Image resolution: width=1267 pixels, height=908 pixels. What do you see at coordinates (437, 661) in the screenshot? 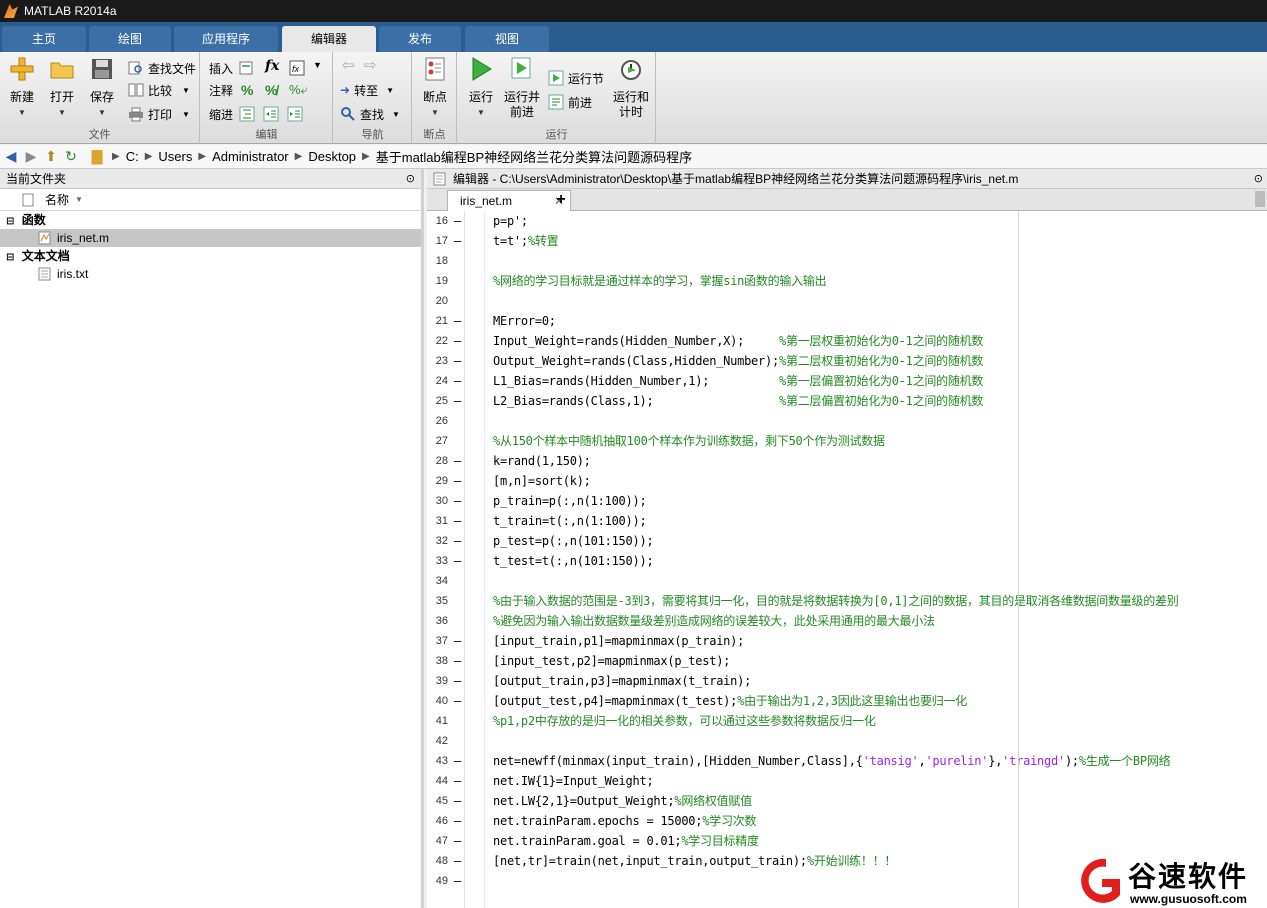
I see `line-number: 38` at bounding box center [437, 661].